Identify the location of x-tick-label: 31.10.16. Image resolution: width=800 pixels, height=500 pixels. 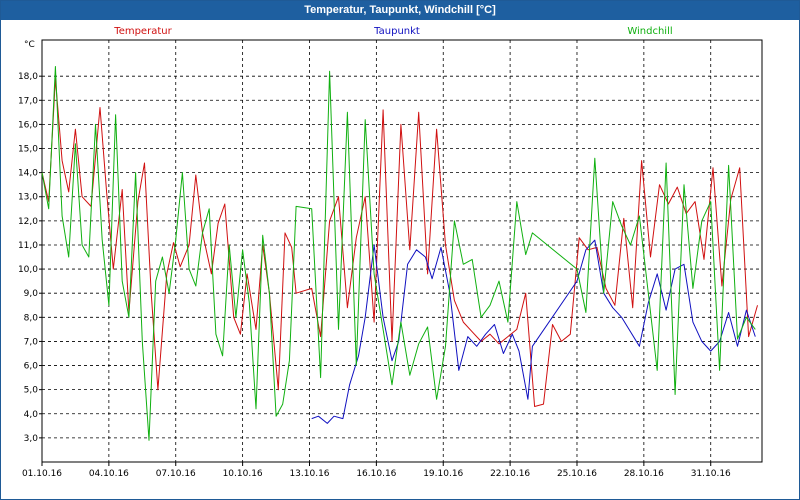
(711, 474).